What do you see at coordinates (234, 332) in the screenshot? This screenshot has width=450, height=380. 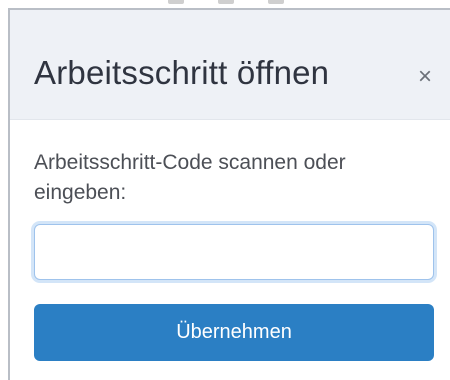 I see `apply-button: Übernehmen` at bounding box center [234, 332].